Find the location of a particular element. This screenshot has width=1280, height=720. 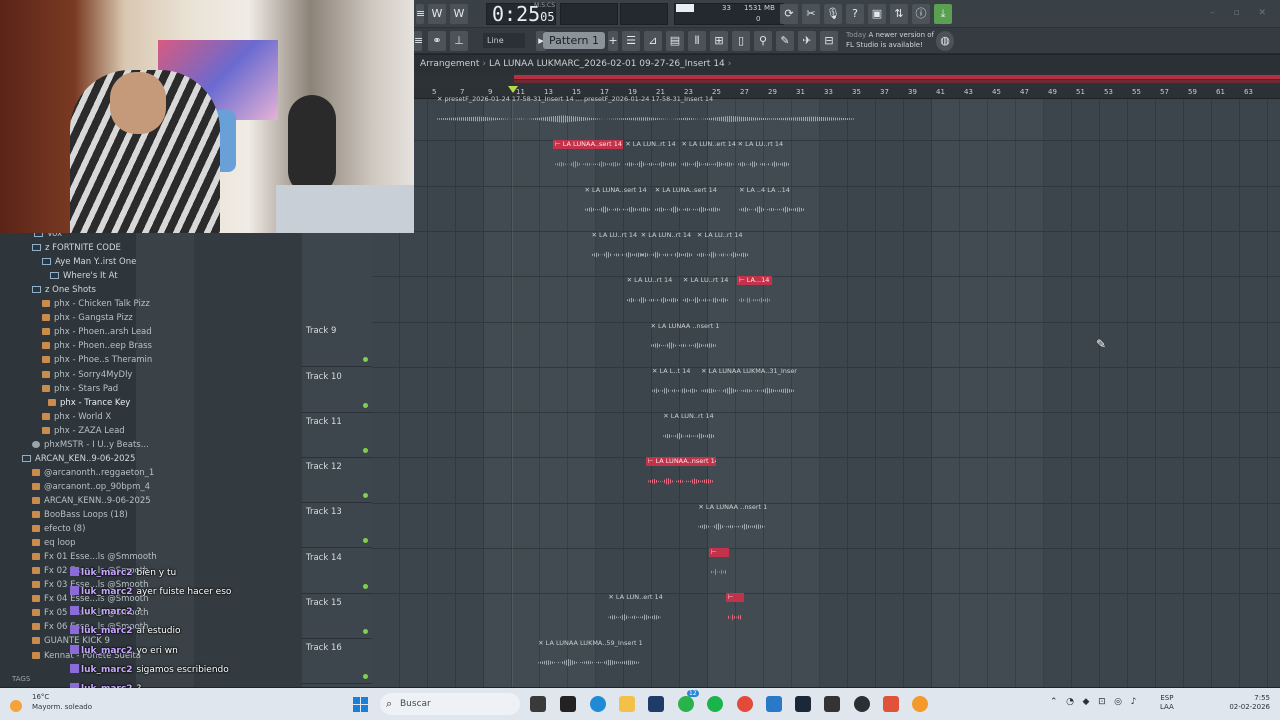

plus-icon: + is located at coordinates (613, 41).